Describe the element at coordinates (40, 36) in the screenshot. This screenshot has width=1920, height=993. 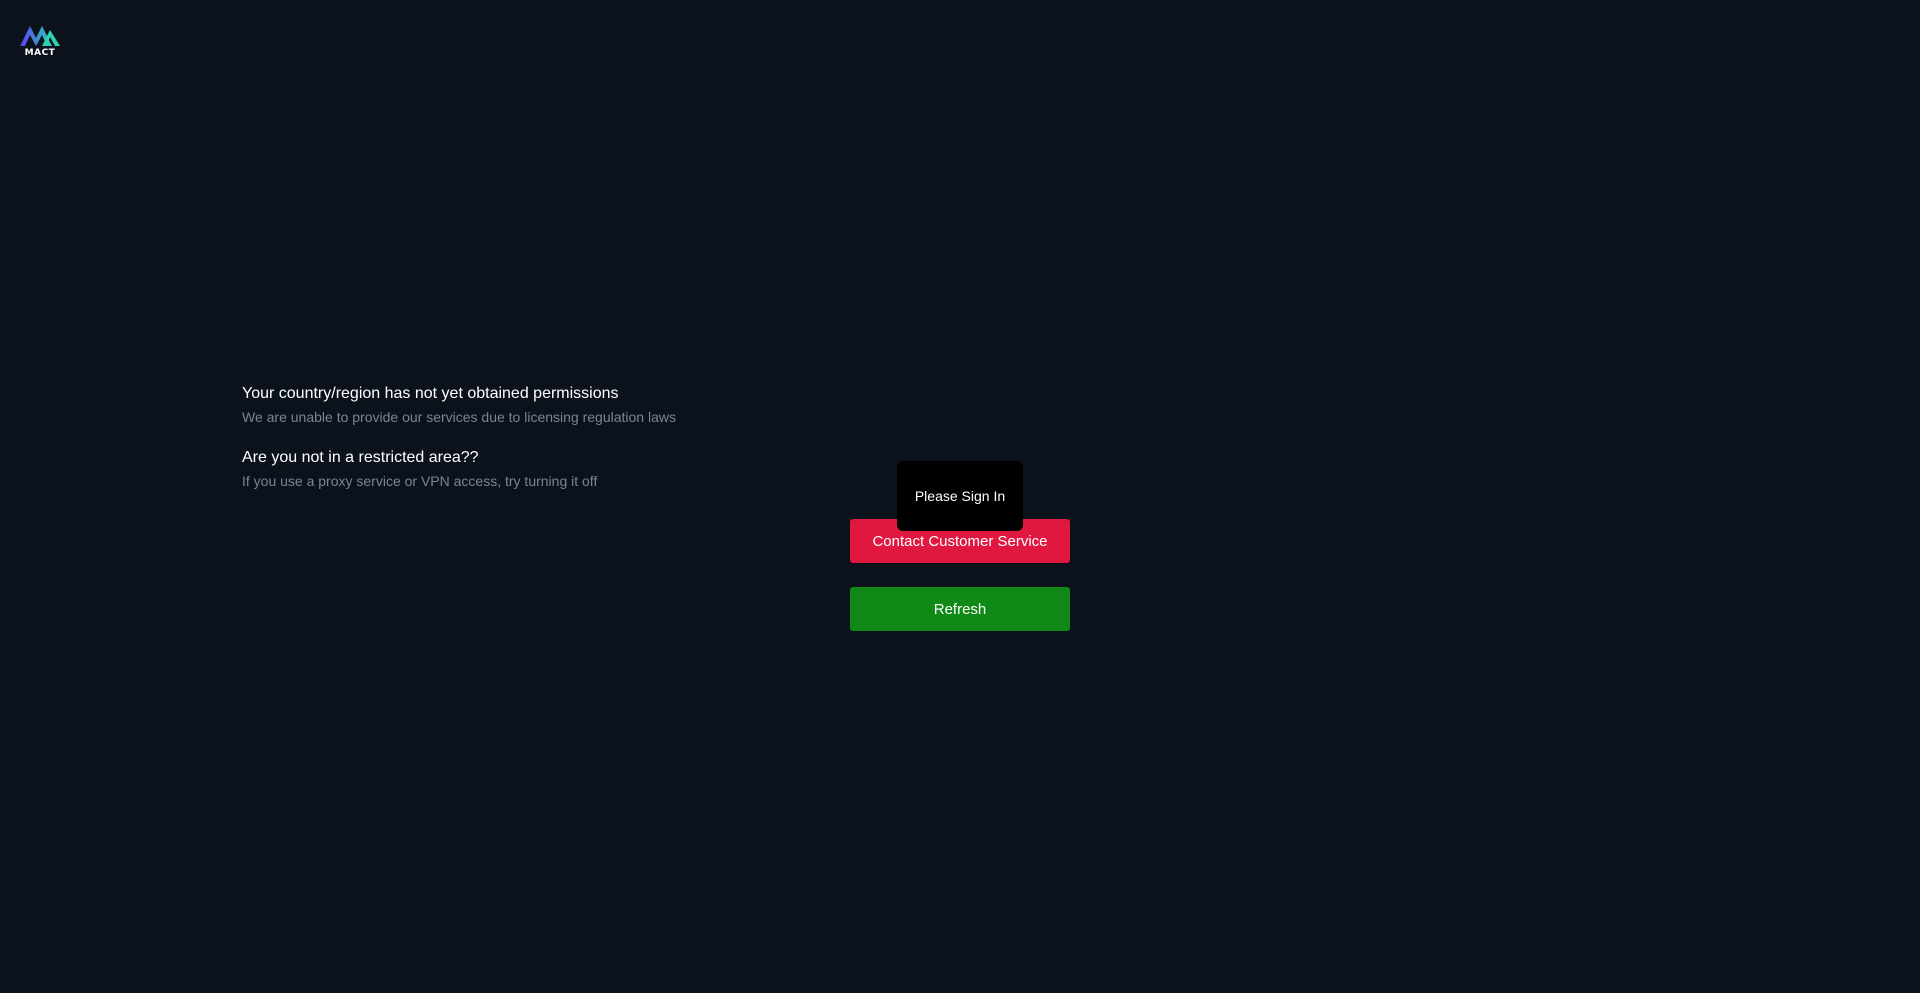
I see `mountain-logo-icon` at that location.